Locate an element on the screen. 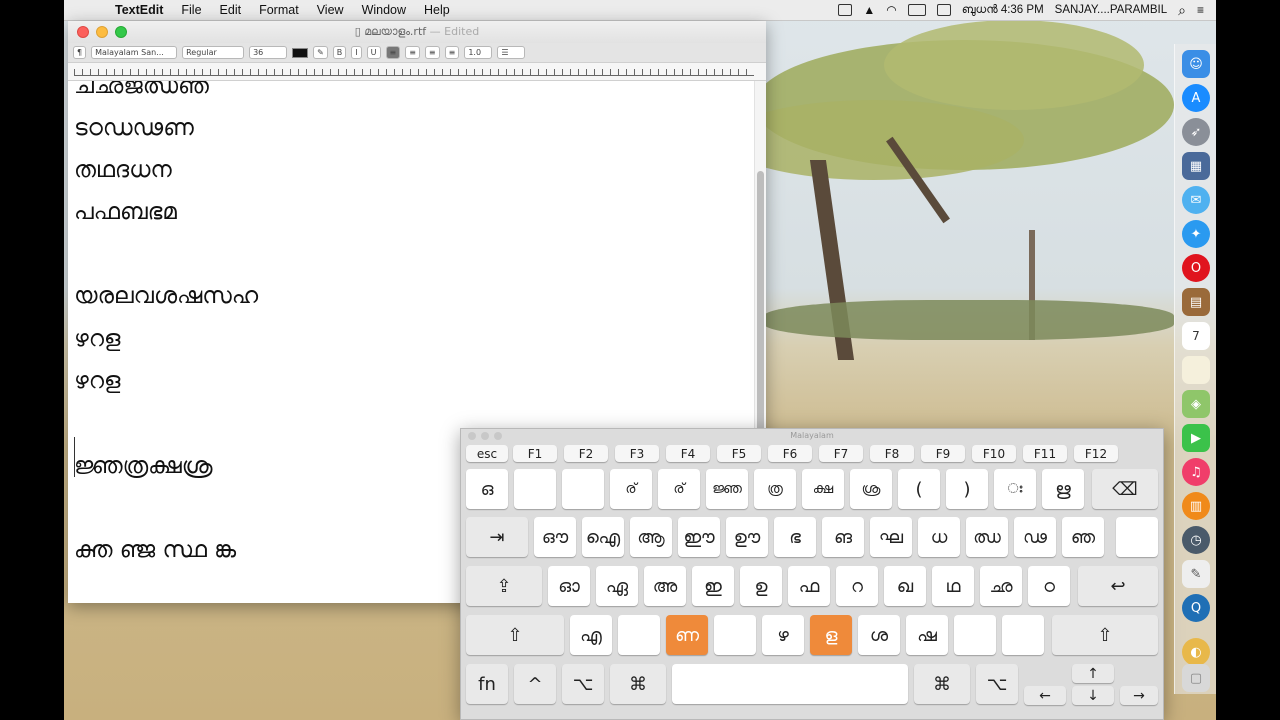 The image size is (1280, 720). line-spacing-popup: 1.0 is located at coordinates (478, 52).